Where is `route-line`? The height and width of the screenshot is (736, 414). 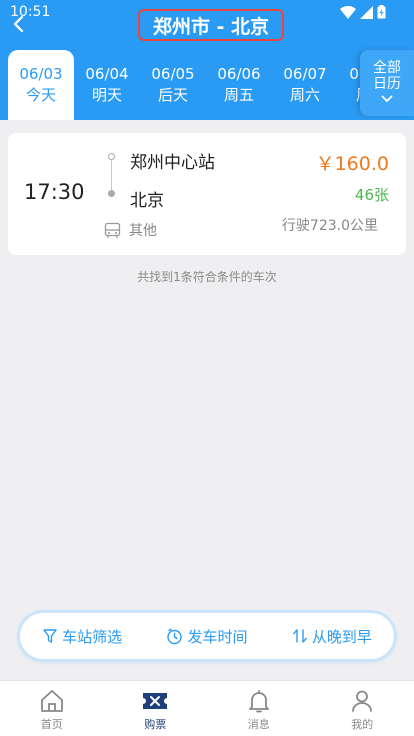 route-line is located at coordinates (111, 175).